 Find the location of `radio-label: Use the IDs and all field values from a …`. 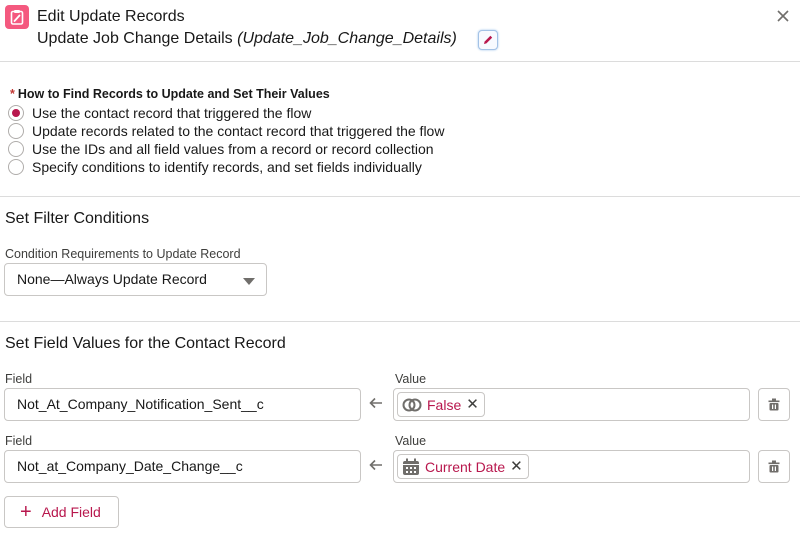

radio-label: Use the IDs and all field values from a … is located at coordinates (233, 149).